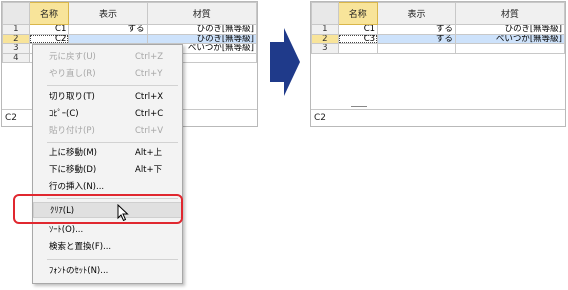 This screenshot has width=568, height=290. Describe the element at coordinates (285, 62) in the screenshot. I see `arrow-right-icon` at that location.